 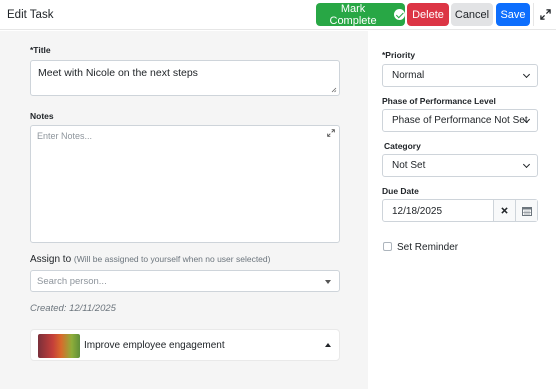 What do you see at coordinates (353, 14) in the screenshot?
I see `mark-complete-label: Mark Complete` at bounding box center [353, 14].